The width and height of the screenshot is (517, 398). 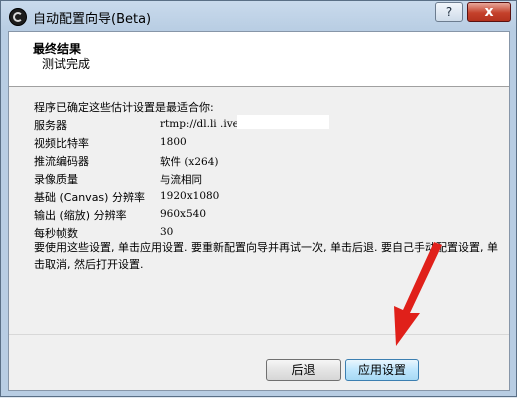 I want to click on red-annotation-arrow, so click(x=418, y=294).